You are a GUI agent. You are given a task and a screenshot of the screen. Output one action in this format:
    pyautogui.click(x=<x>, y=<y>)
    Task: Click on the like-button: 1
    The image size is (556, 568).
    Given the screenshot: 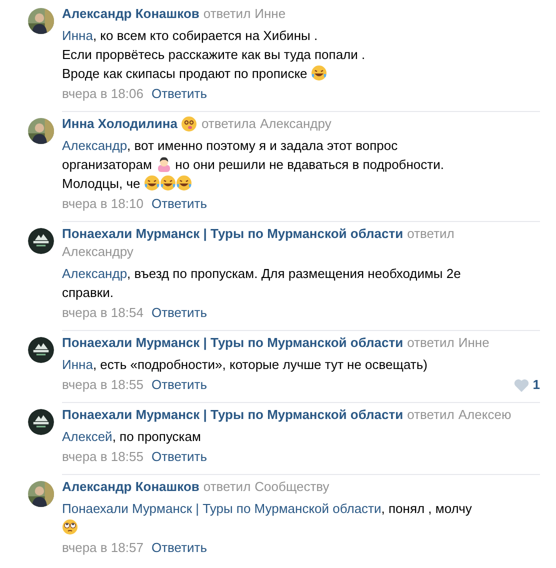 What is the action you would take?
    pyautogui.click(x=527, y=385)
    